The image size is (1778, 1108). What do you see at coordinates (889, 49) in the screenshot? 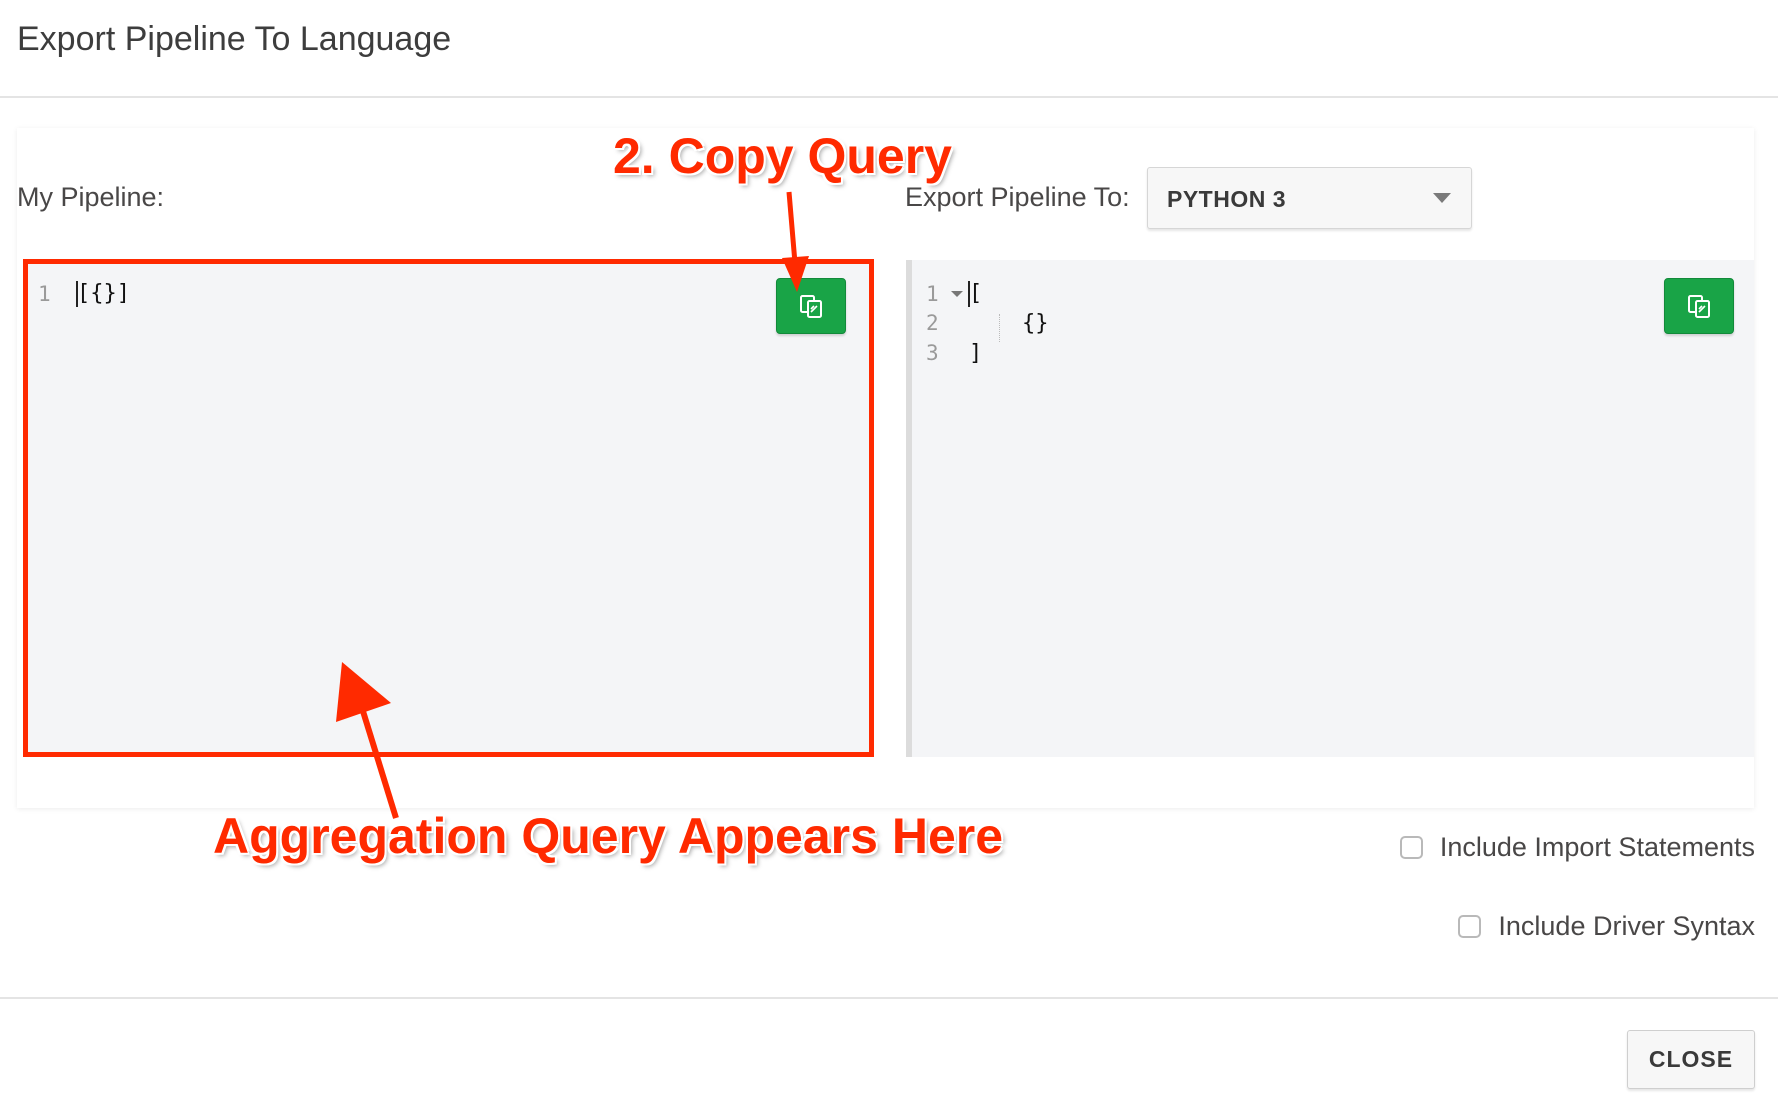
I see `modal-header: Export Pipeline To Language` at bounding box center [889, 49].